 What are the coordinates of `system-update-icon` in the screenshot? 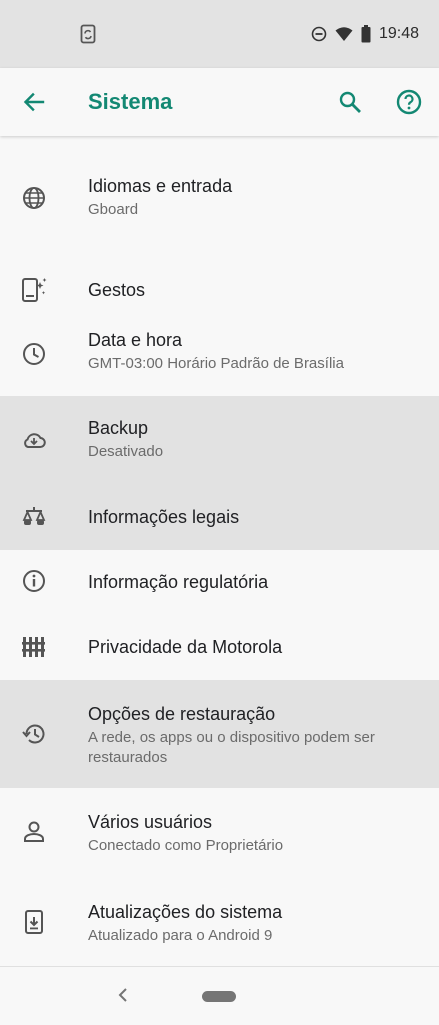 It's located at (34, 922).